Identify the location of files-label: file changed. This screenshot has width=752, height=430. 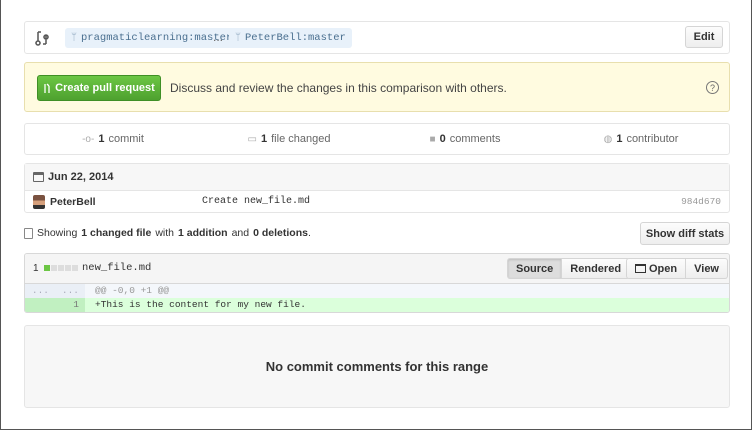
(301, 139).